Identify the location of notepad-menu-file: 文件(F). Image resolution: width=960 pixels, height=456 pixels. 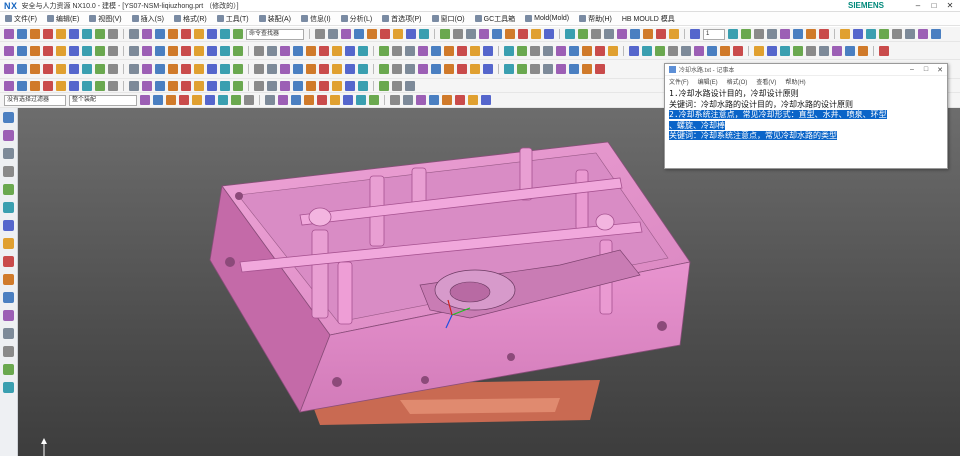
(679, 81).